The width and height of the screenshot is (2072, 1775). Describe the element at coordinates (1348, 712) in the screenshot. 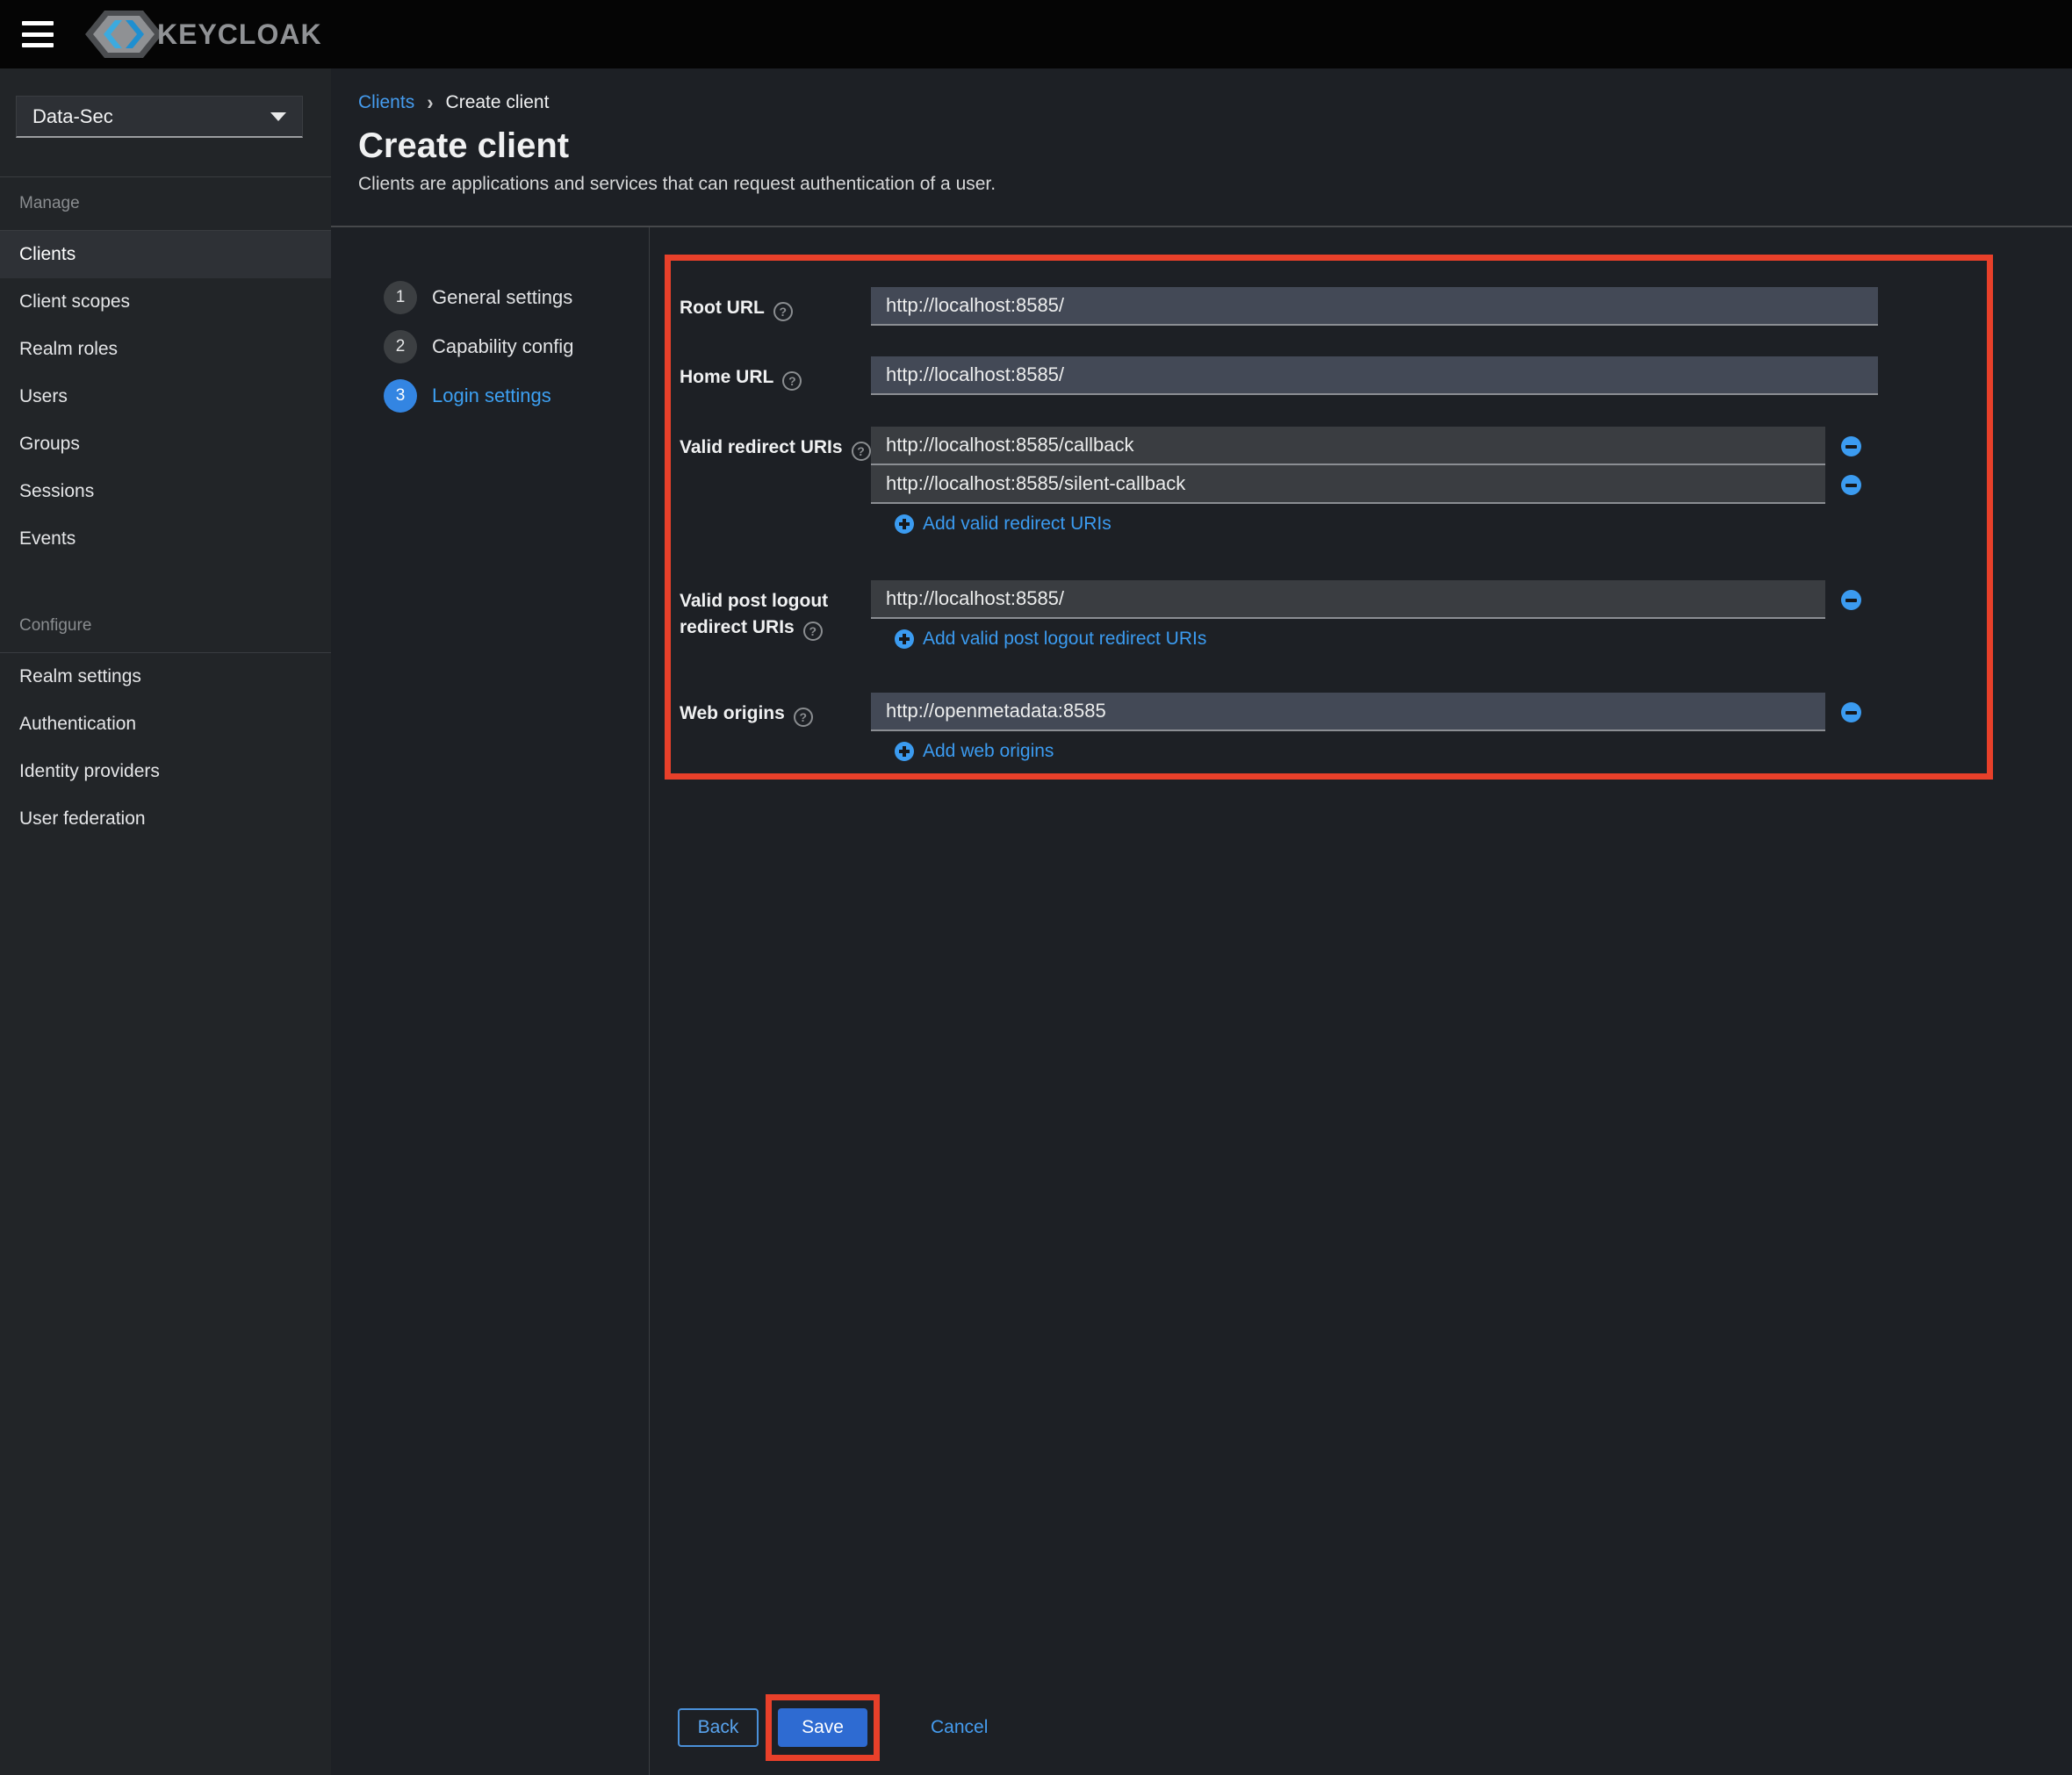

I see `web-origins-input` at that location.